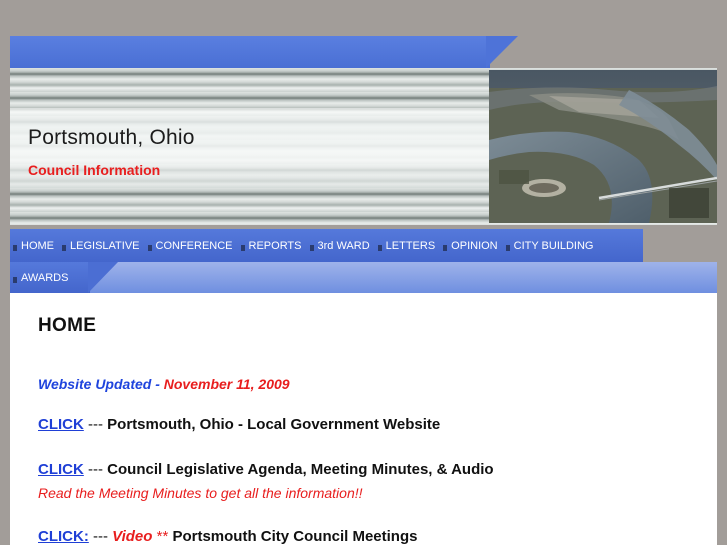  What do you see at coordinates (132, 536) in the screenshot?
I see `video-label: Video` at bounding box center [132, 536].